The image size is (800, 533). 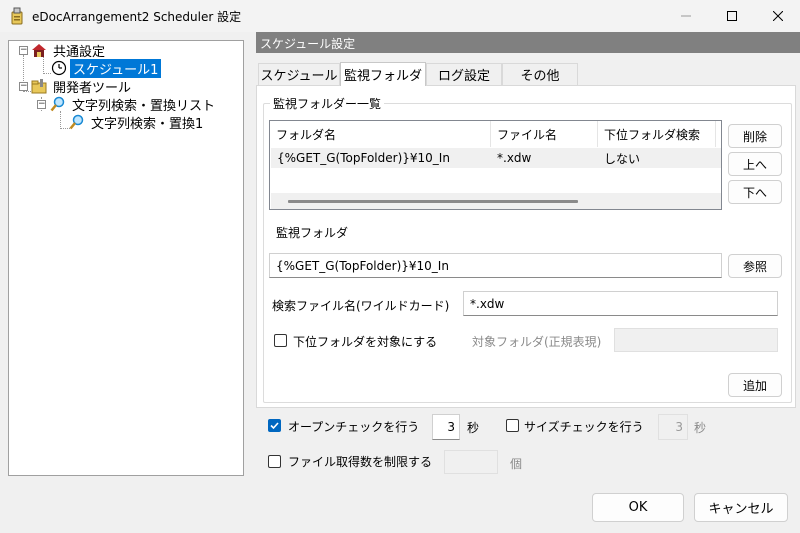 What do you see at coordinates (622, 158) in the screenshot?
I see `cell-subfolder: しない` at bounding box center [622, 158].